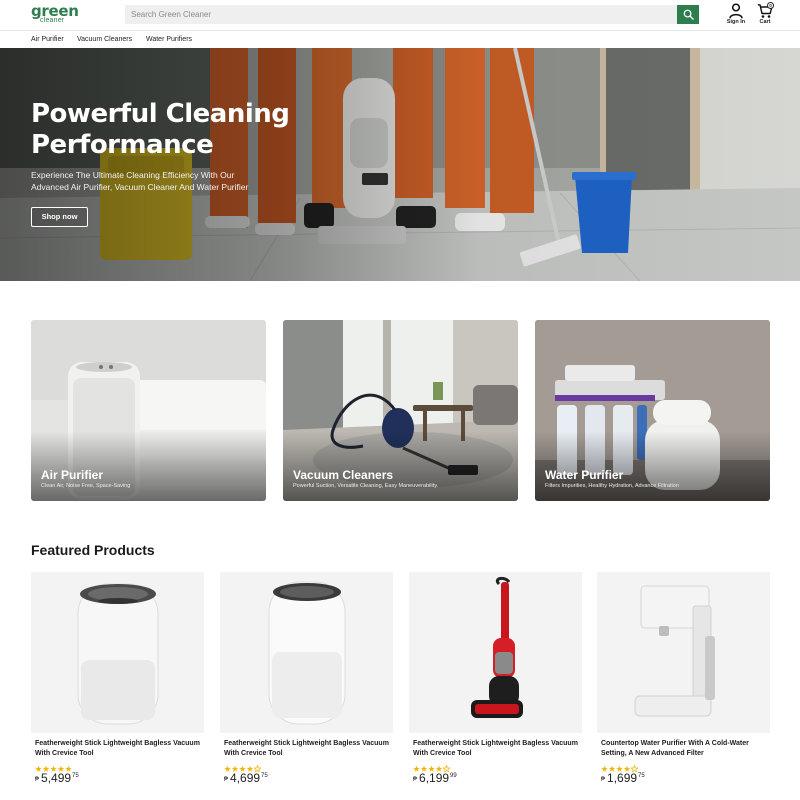 The height and width of the screenshot is (800, 800). I want to click on price-main: 5,499, so click(56, 778).